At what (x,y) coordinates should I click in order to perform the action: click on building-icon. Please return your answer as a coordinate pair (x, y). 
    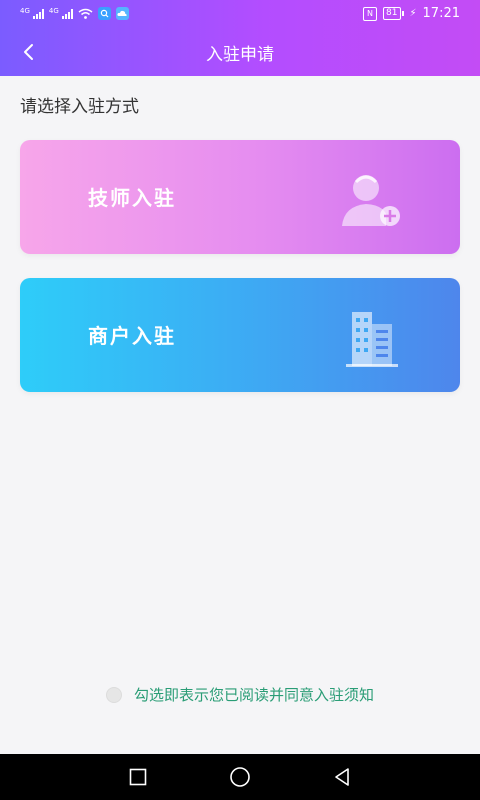
    Looking at the image, I should click on (372, 339).